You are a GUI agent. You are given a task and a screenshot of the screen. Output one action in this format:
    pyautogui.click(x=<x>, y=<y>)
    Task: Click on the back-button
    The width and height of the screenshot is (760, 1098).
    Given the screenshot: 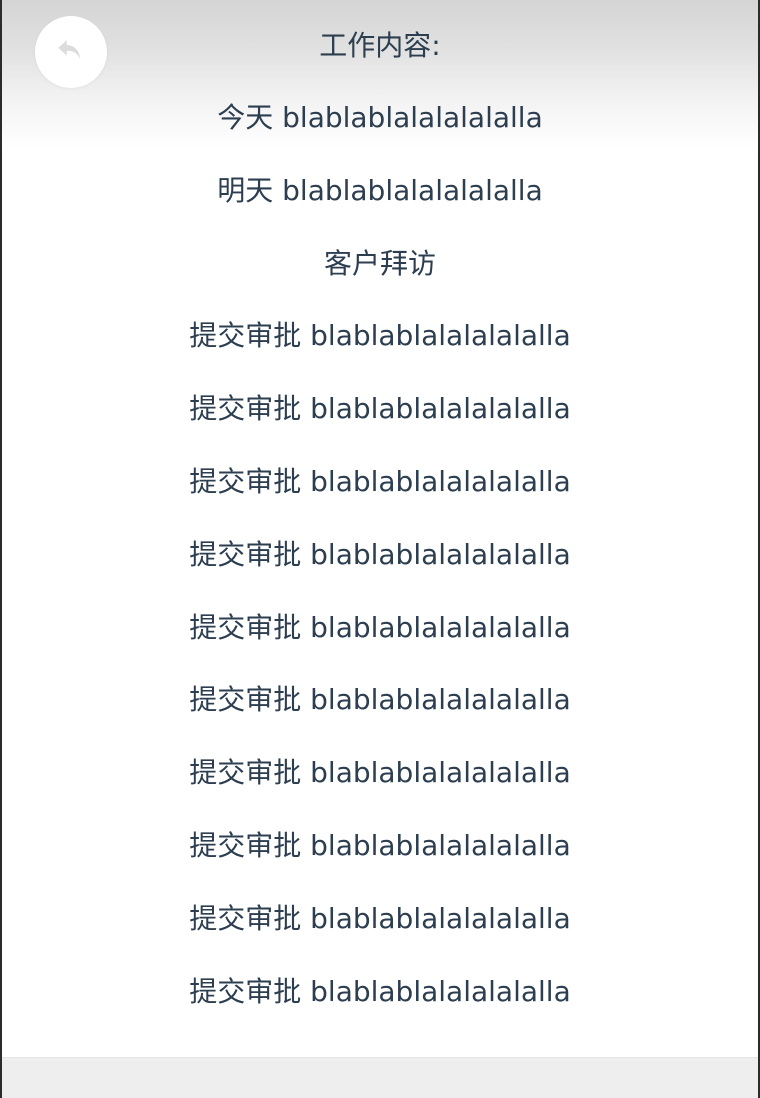 What is the action you would take?
    pyautogui.click(x=71, y=52)
    